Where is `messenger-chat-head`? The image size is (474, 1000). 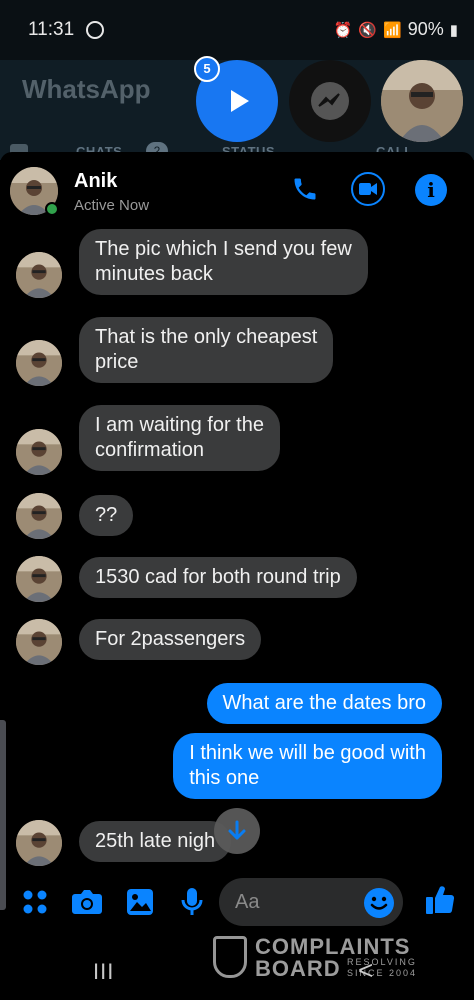 messenger-chat-head is located at coordinates (330, 101).